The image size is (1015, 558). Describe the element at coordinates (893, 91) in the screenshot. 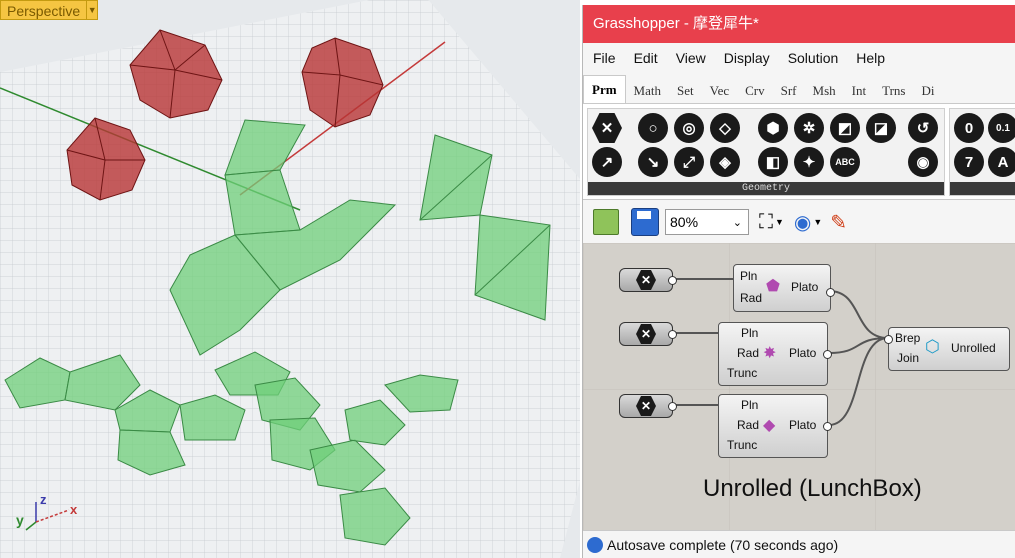

I see `tab-trns: Trns` at that location.